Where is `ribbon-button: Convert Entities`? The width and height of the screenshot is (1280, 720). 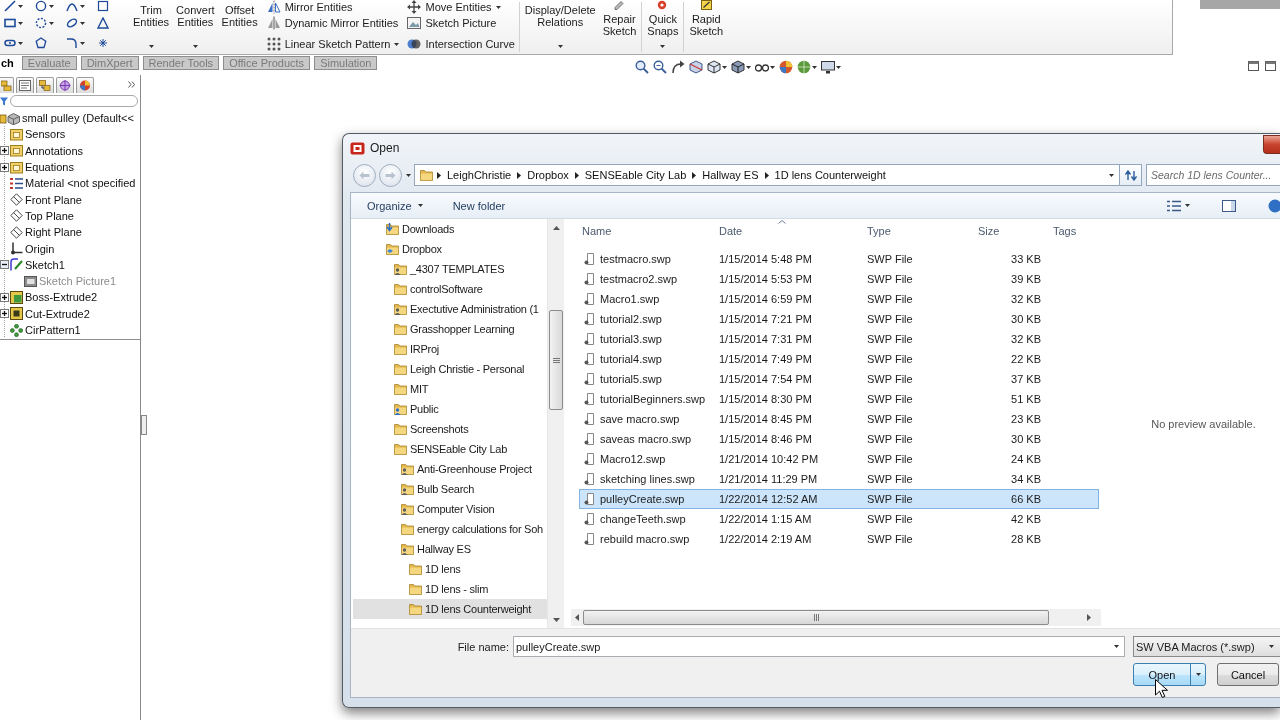
ribbon-button: Convert Entities is located at coordinates (195, 27).